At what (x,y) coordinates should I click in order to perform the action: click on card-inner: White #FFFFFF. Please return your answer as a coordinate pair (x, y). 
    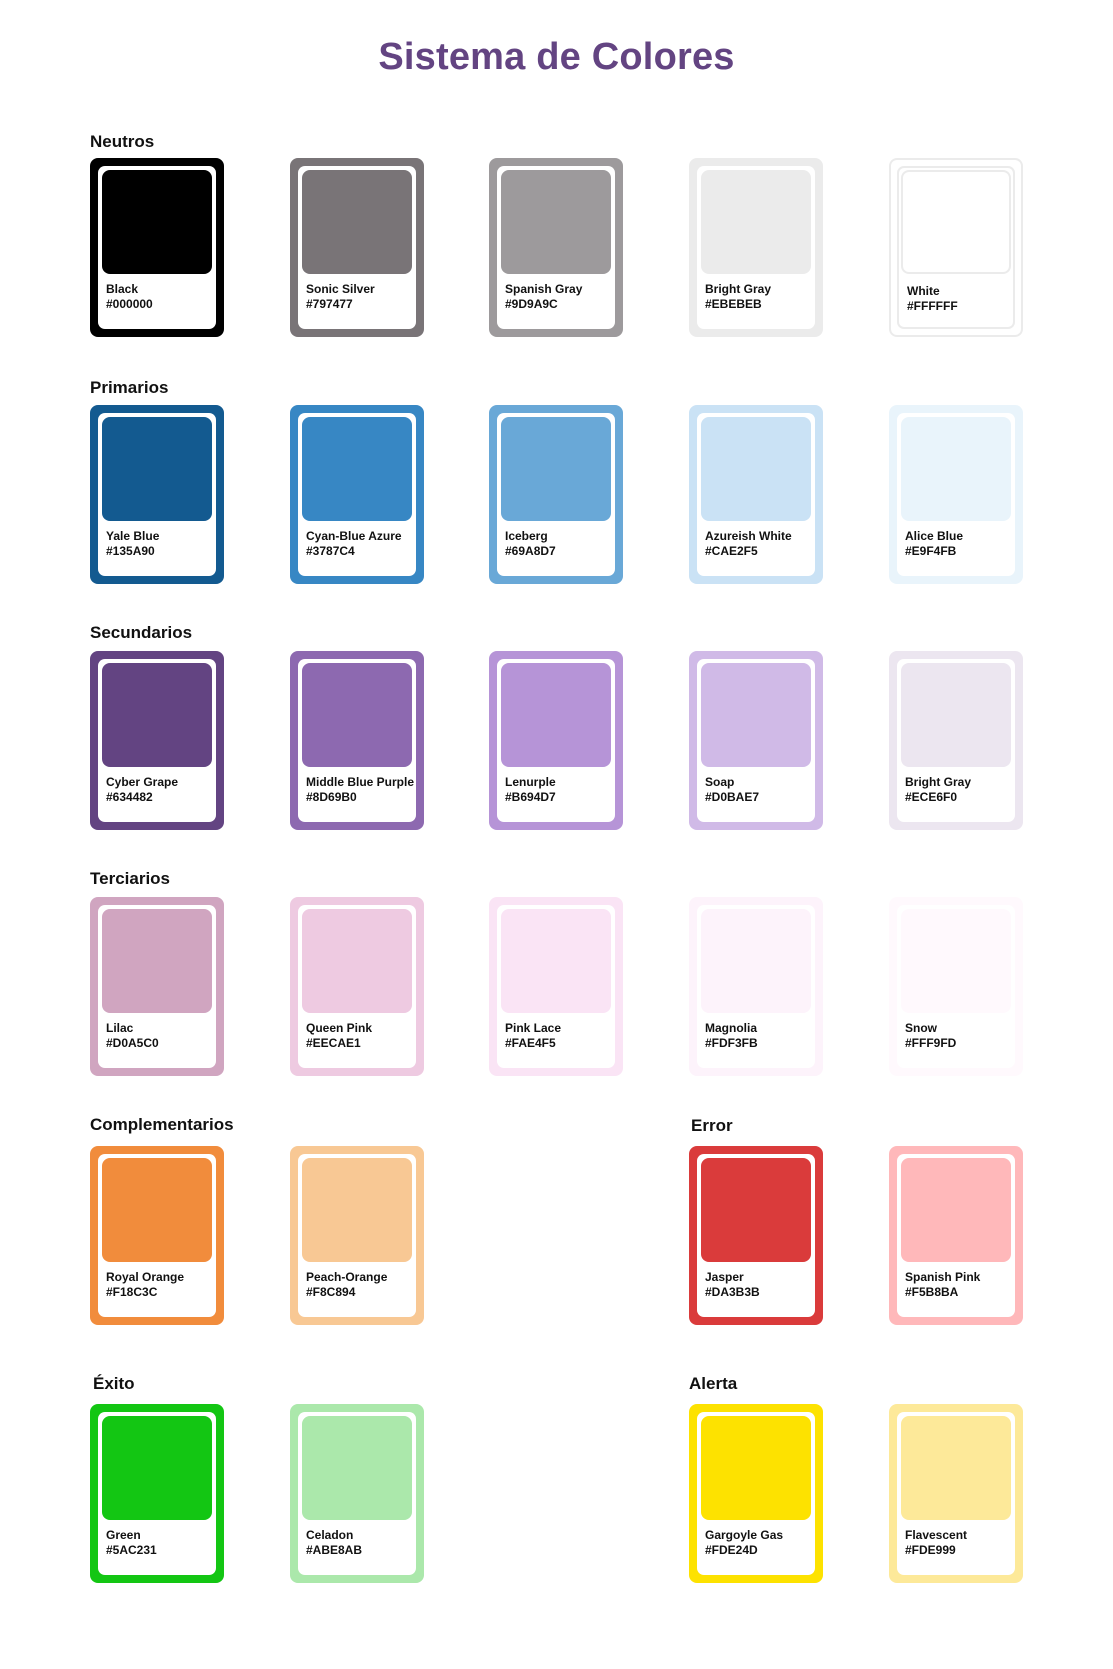
    Looking at the image, I should click on (956, 247).